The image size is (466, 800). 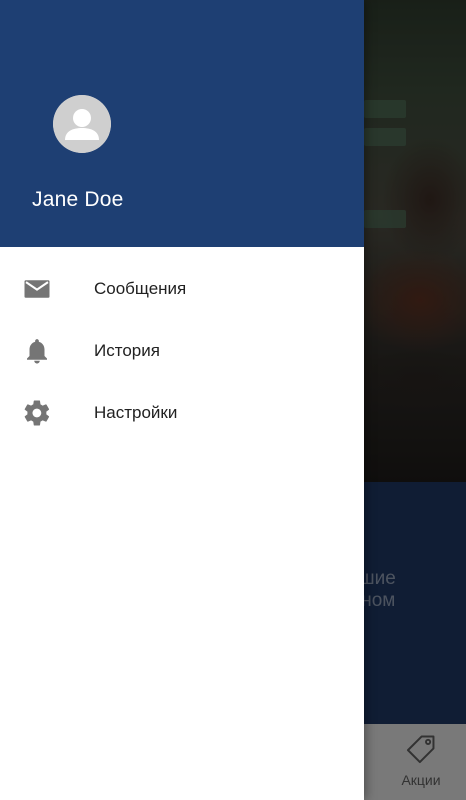 What do you see at coordinates (140, 288) in the screenshot?
I see `drawer-item-label: Сообщения` at bounding box center [140, 288].